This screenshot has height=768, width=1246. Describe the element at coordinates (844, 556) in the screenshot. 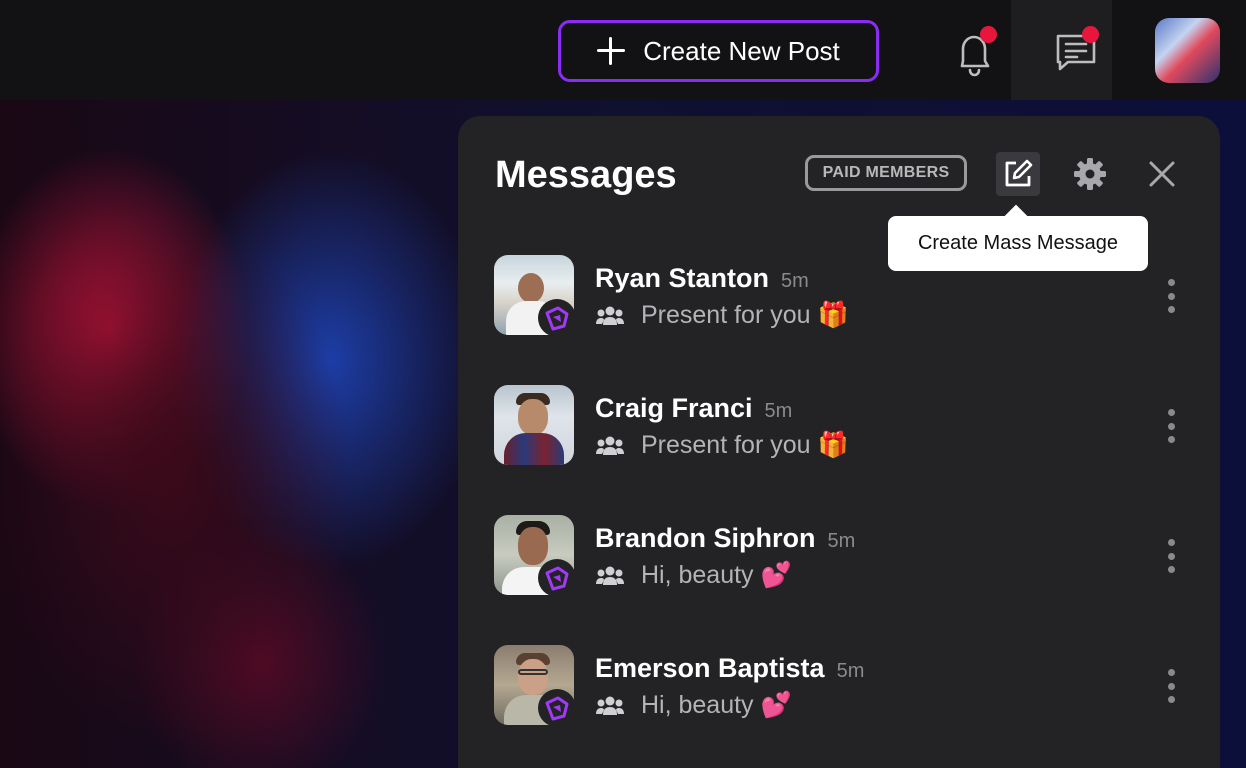

I see `message-row: Brandon Siphron 5m Hi, beauty 💕` at that location.